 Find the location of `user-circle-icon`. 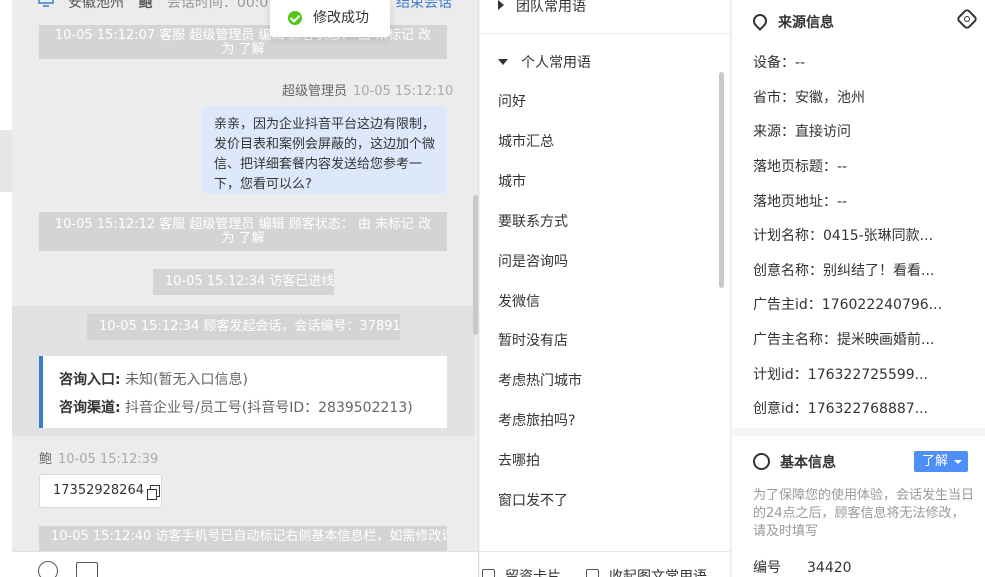

user-circle-icon is located at coordinates (761, 461).